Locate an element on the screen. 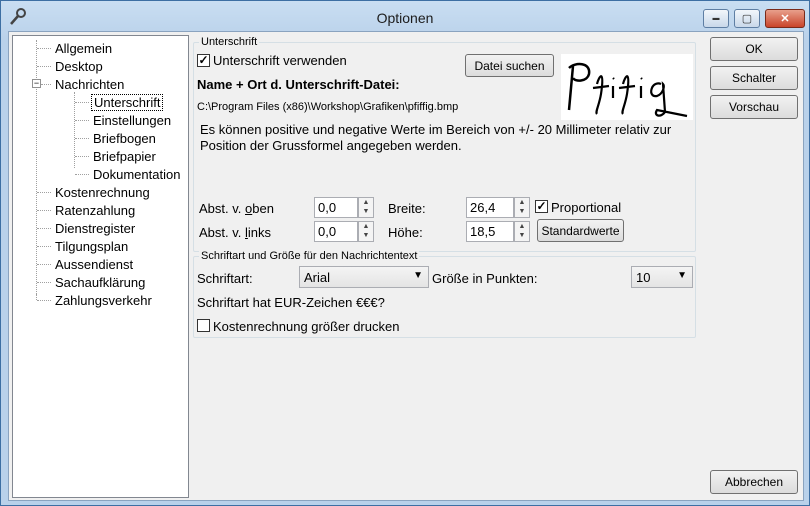 The image size is (810, 506). tree-item-unterschrift: Unterschrift is located at coordinates (127, 102).